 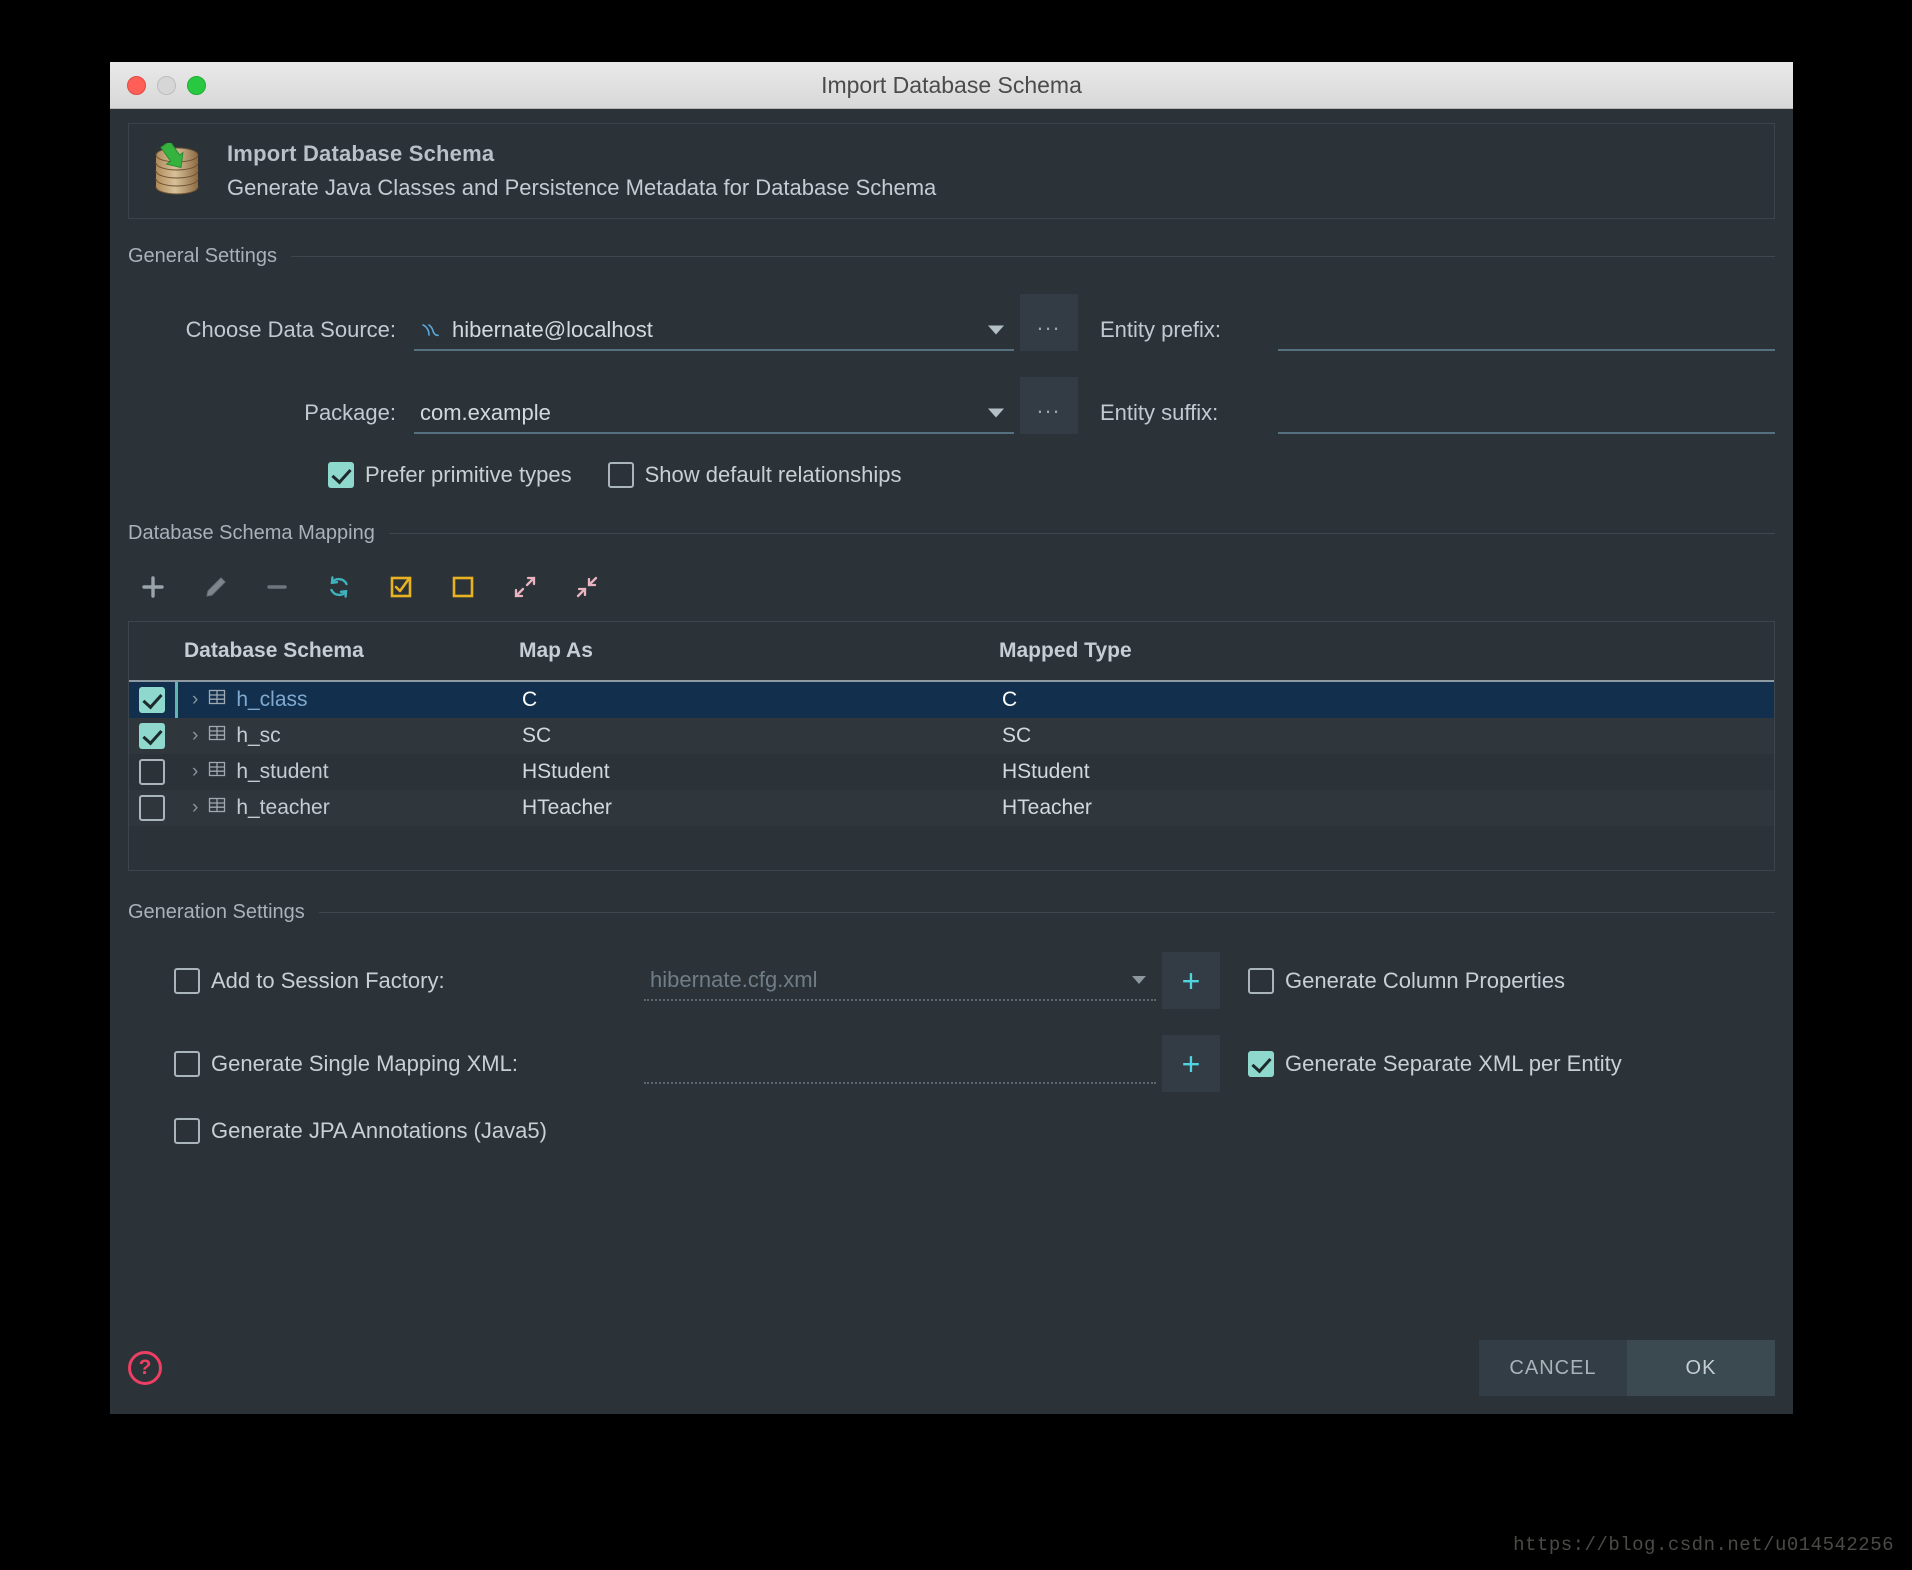 I want to click on help-icon: ?, so click(x=145, y=1368).